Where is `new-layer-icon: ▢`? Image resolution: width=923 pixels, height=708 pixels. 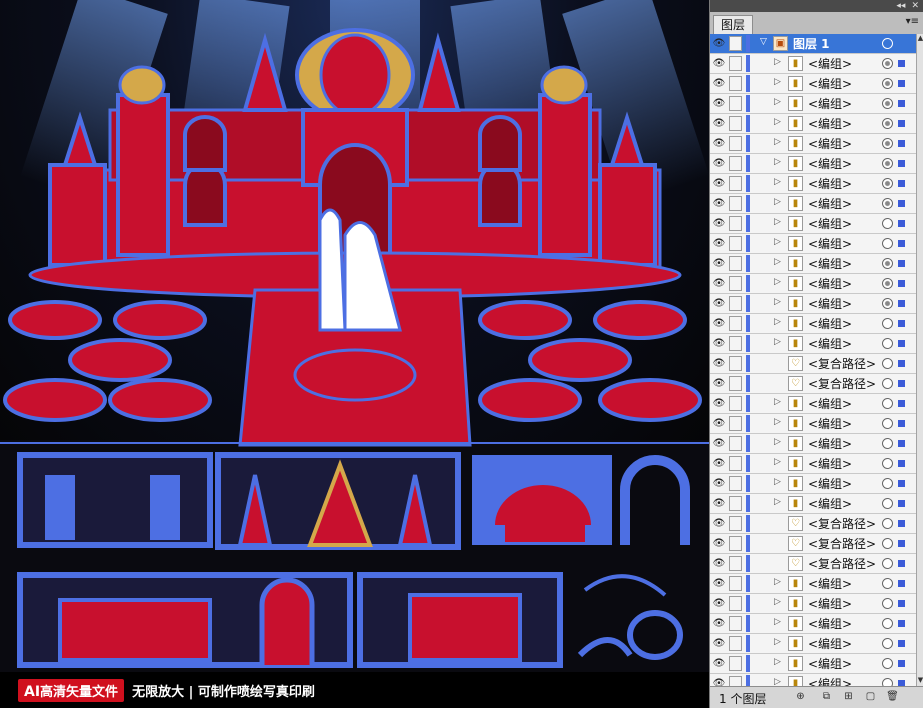 new-layer-icon: ▢ is located at coordinates (870, 697).